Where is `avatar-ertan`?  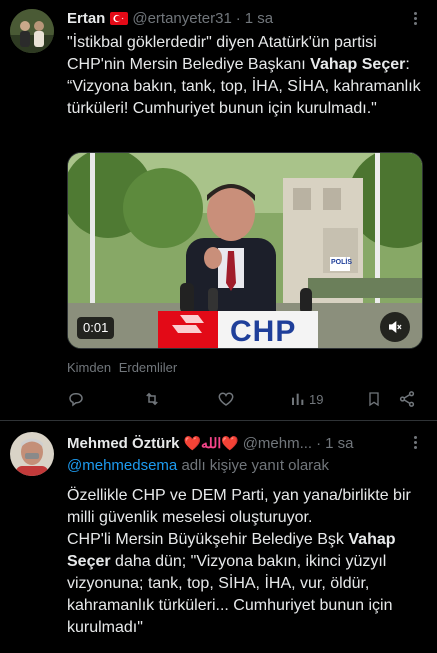
avatar-ertan is located at coordinates (32, 31).